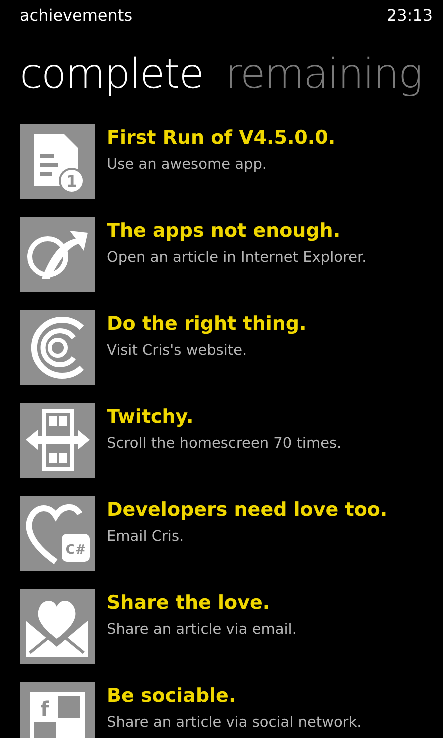  I want to click on scroll-icon, so click(57, 440).